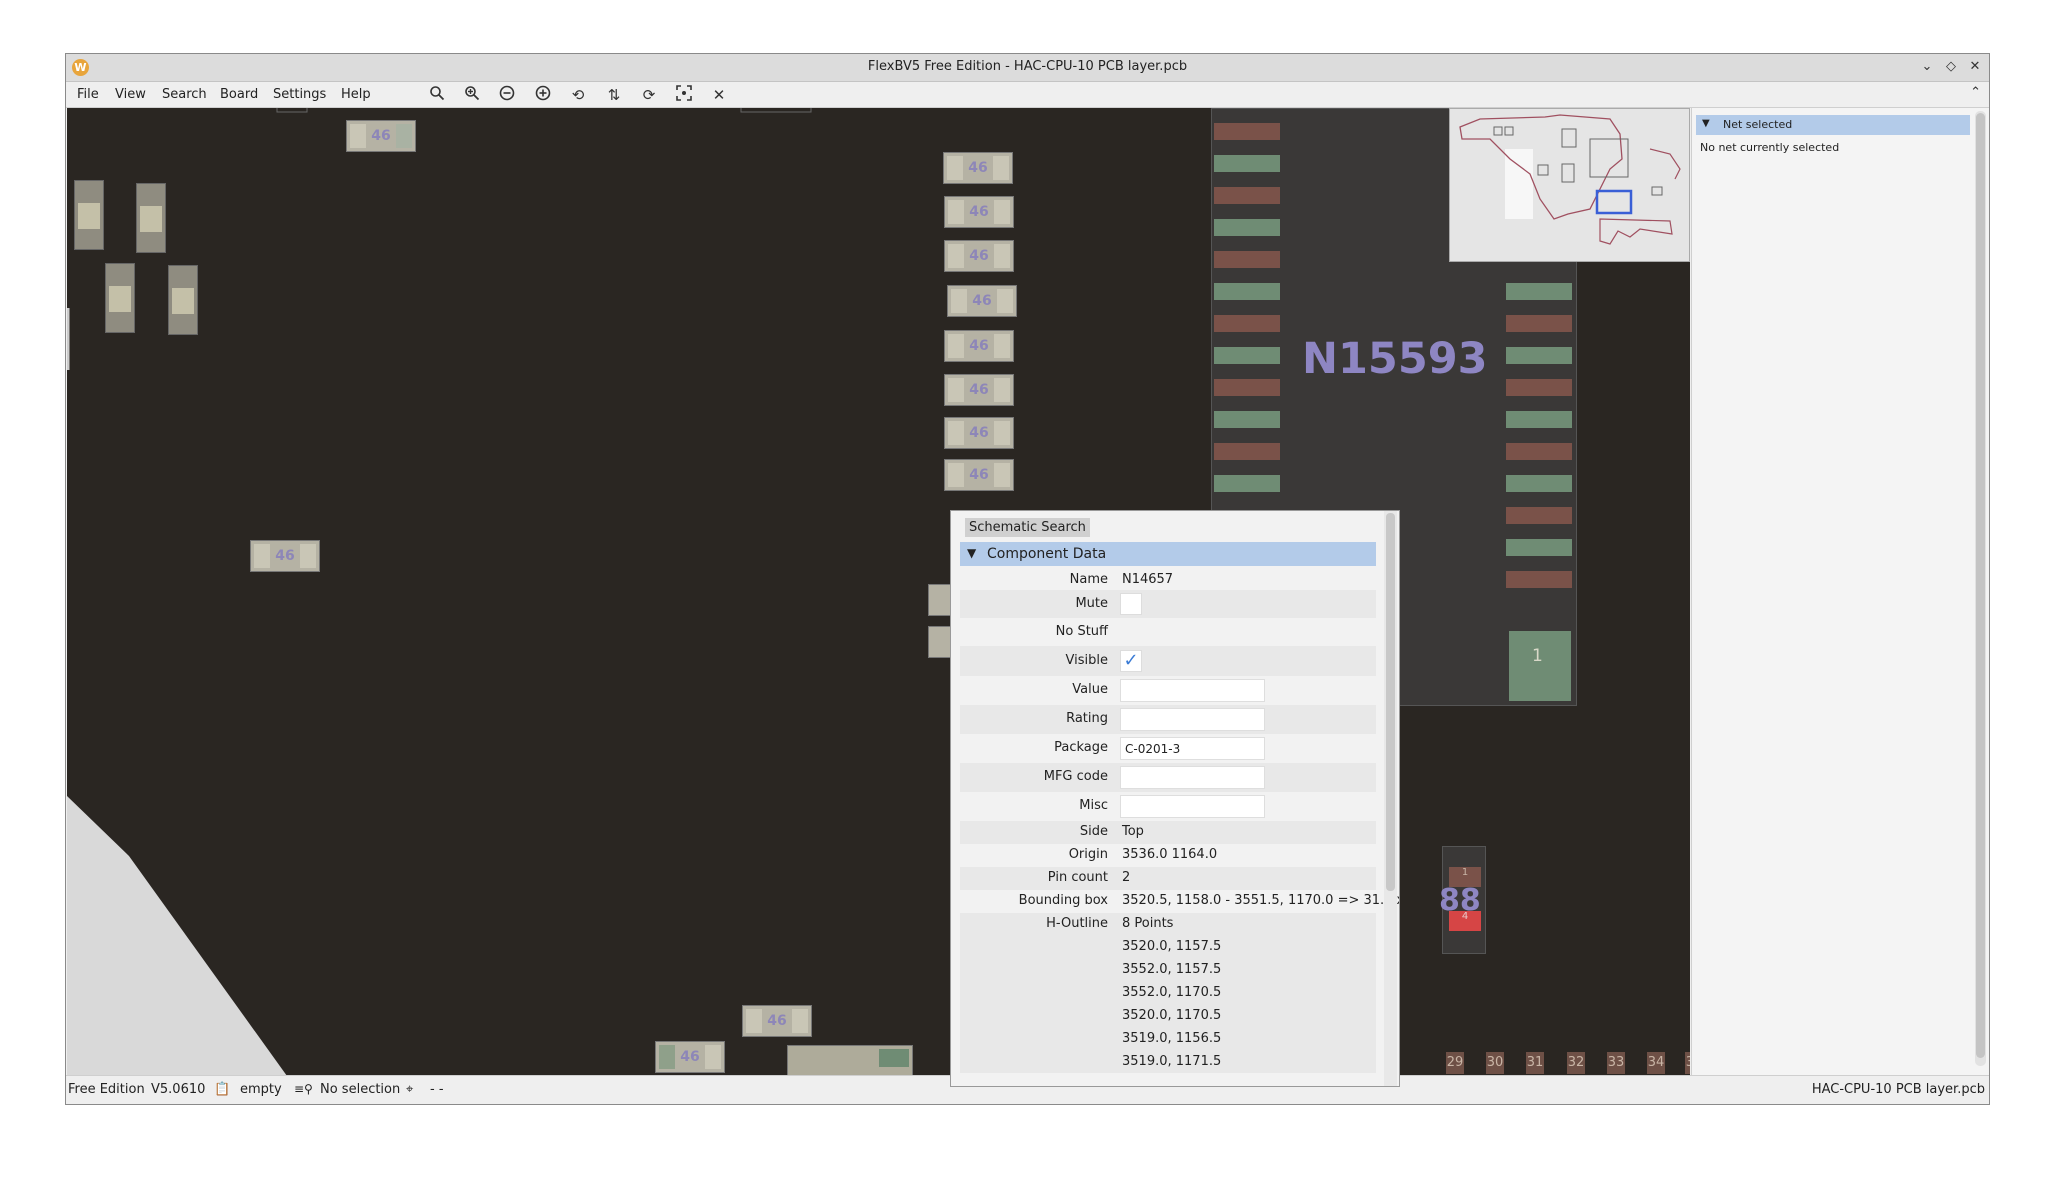 This screenshot has height=1180, width=2050. Describe the element at coordinates (1172, 1015) in the screenshot. I see `outline-point: 3520.0, 1170.5` at that location.